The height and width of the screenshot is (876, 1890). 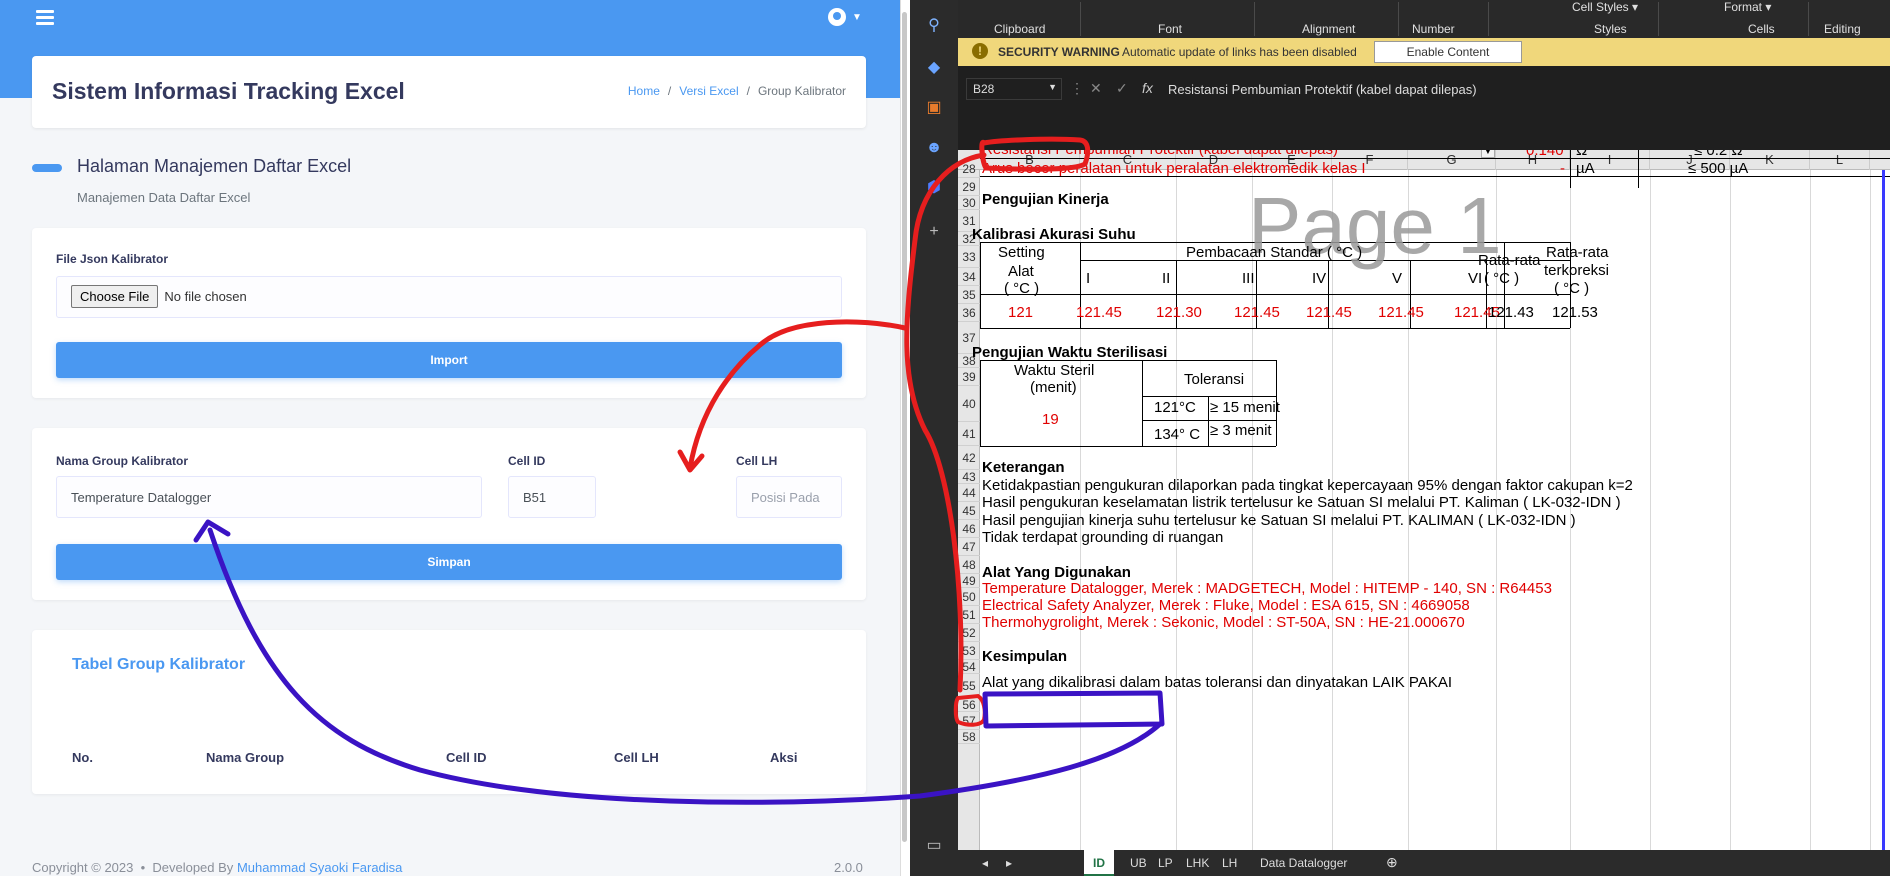 What do you see at coordinates (934, 846) in the screenshot?
I see `panel-icon: ▭` at bounding box center [934, 846].